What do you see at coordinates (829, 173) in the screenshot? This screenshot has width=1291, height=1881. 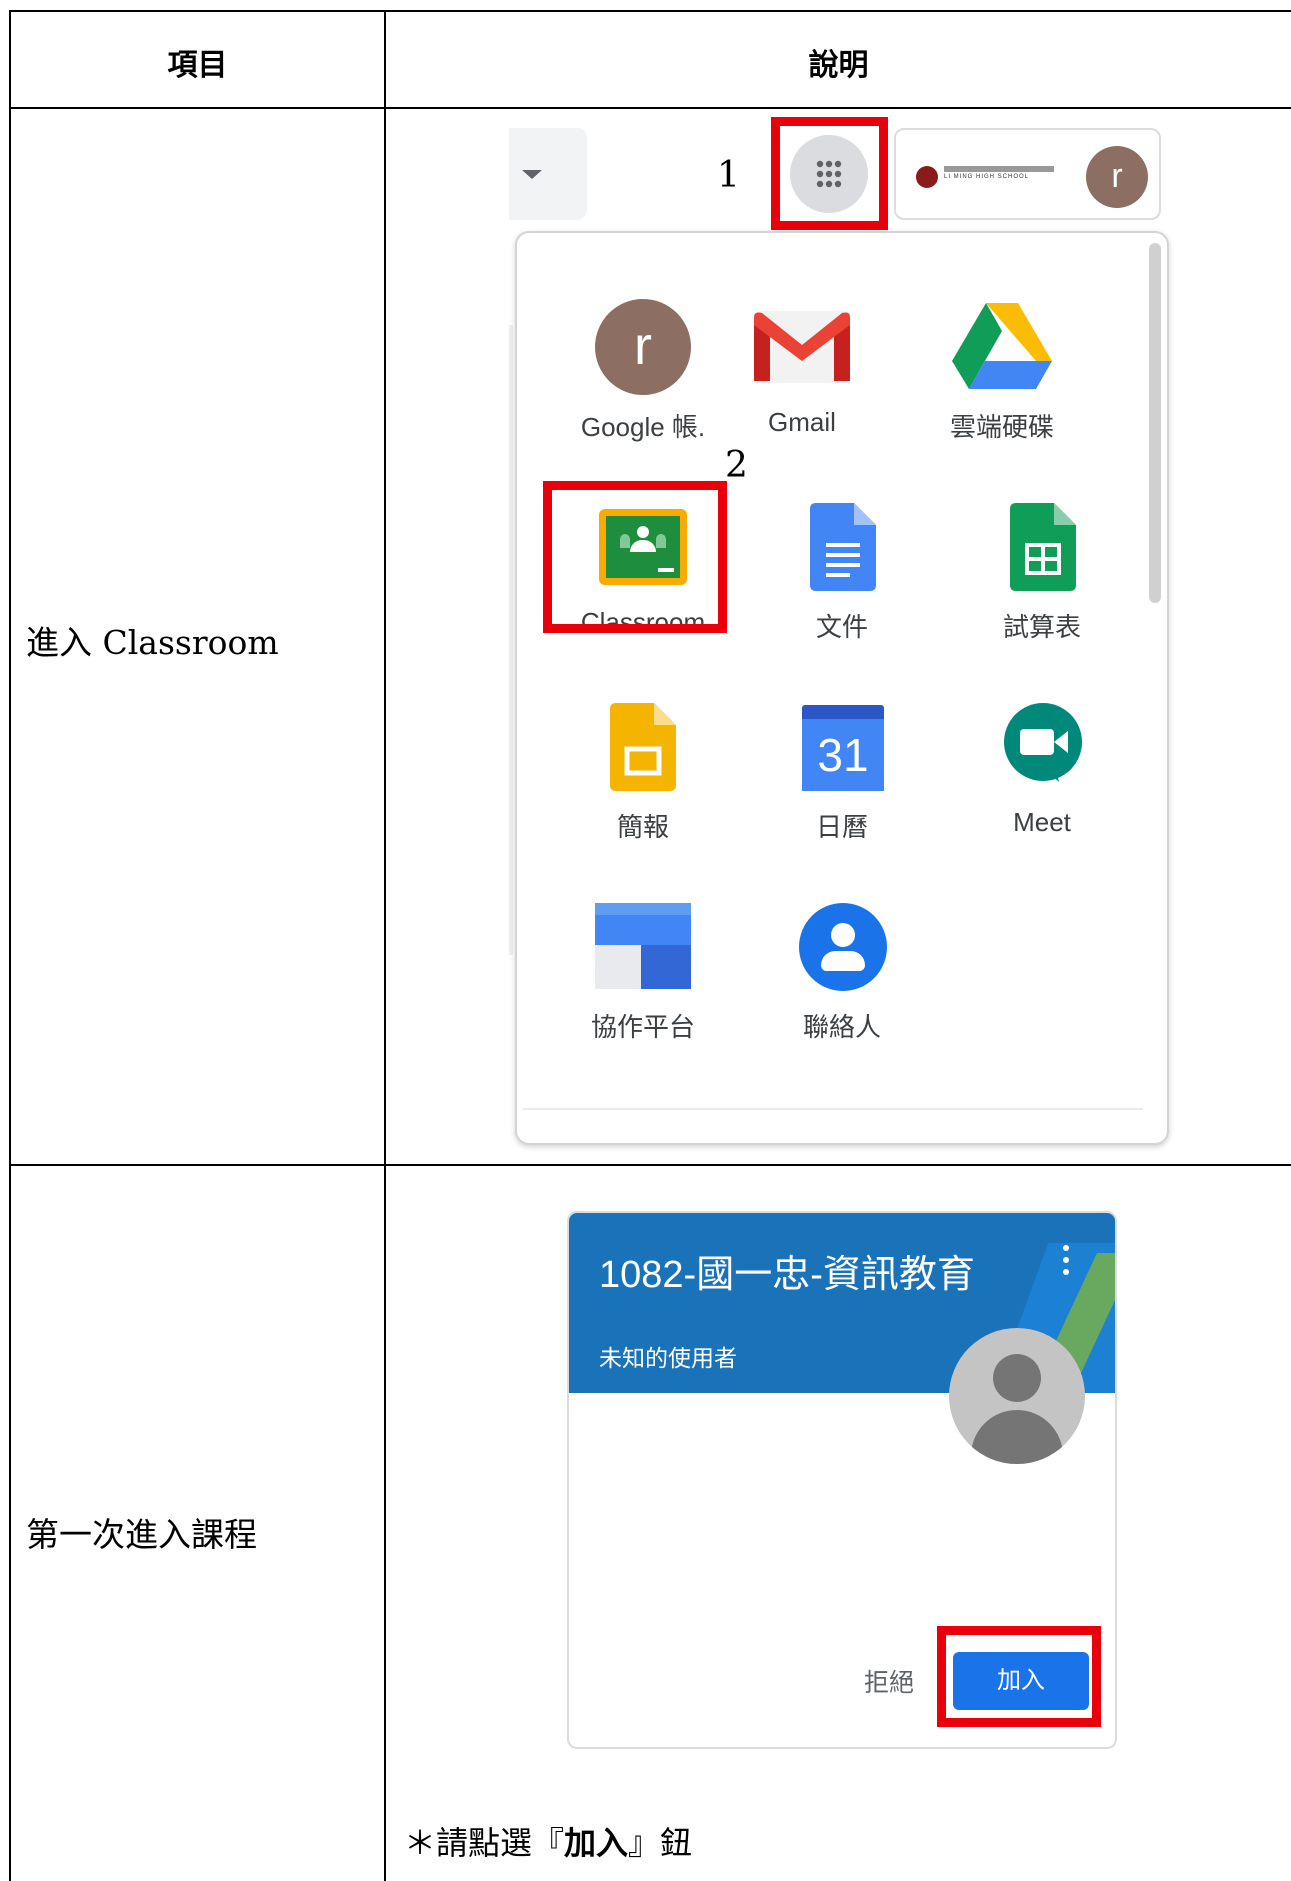 I see `highlight-apps-button` at bounding box center [829, 173].